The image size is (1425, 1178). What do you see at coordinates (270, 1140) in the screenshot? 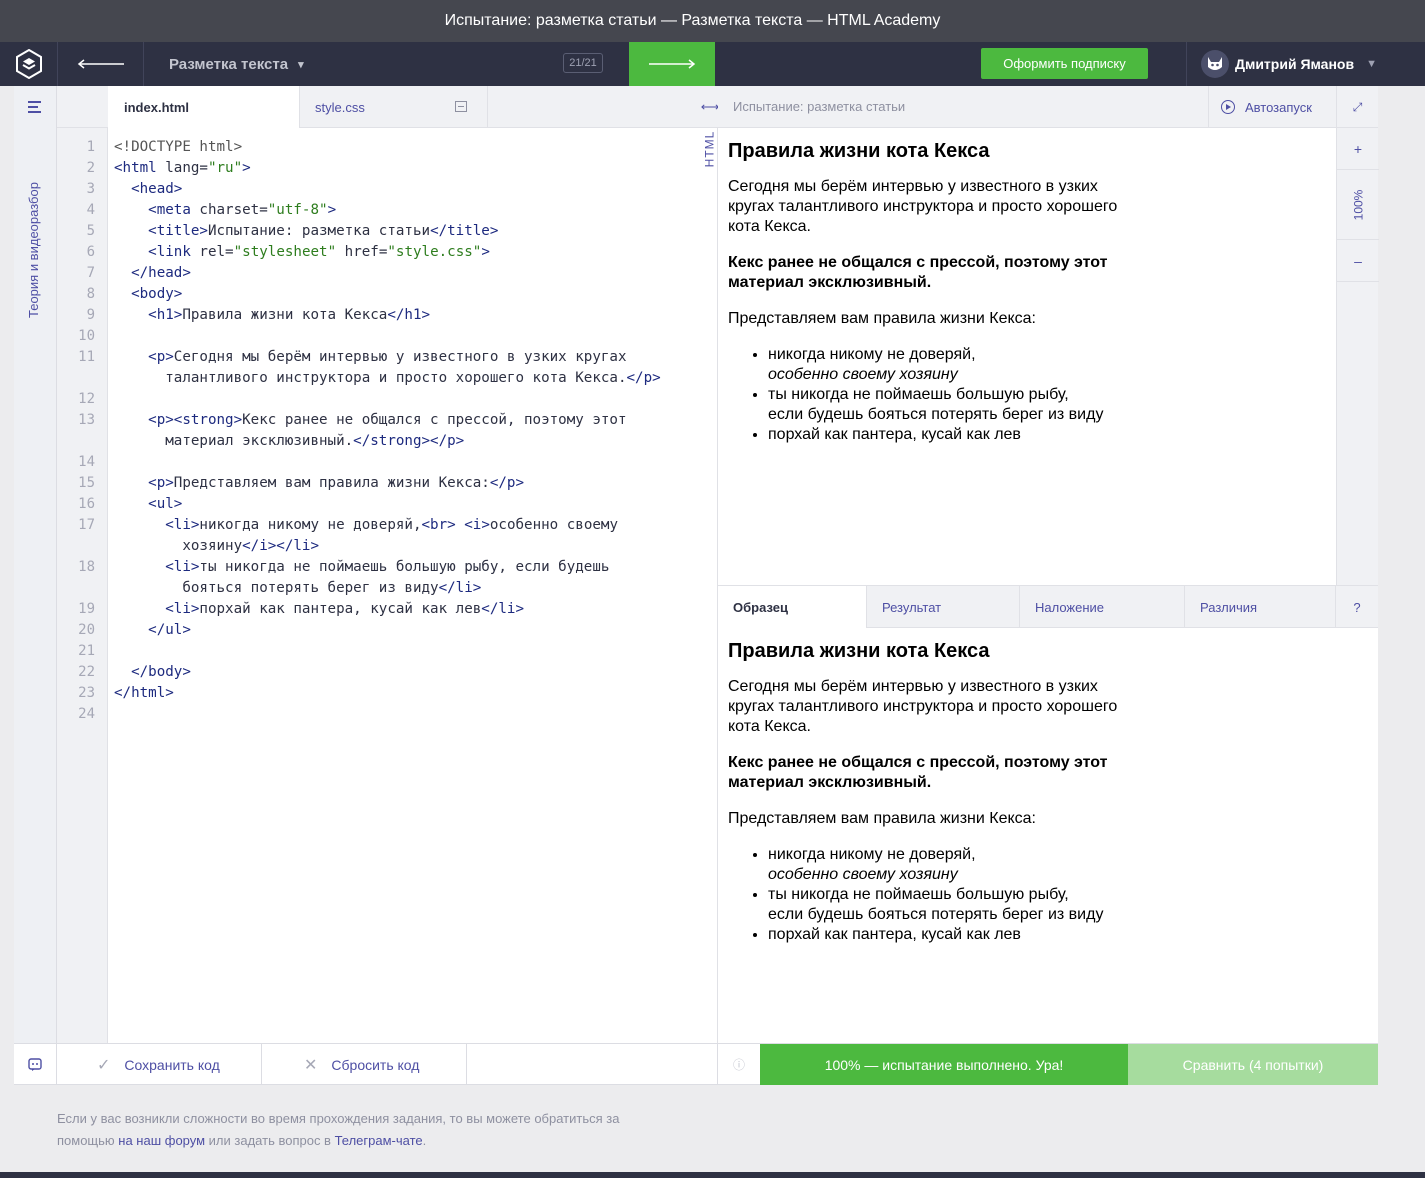
I see `footer-text: или задать вопрос в` at bounding box center [270, 1140].